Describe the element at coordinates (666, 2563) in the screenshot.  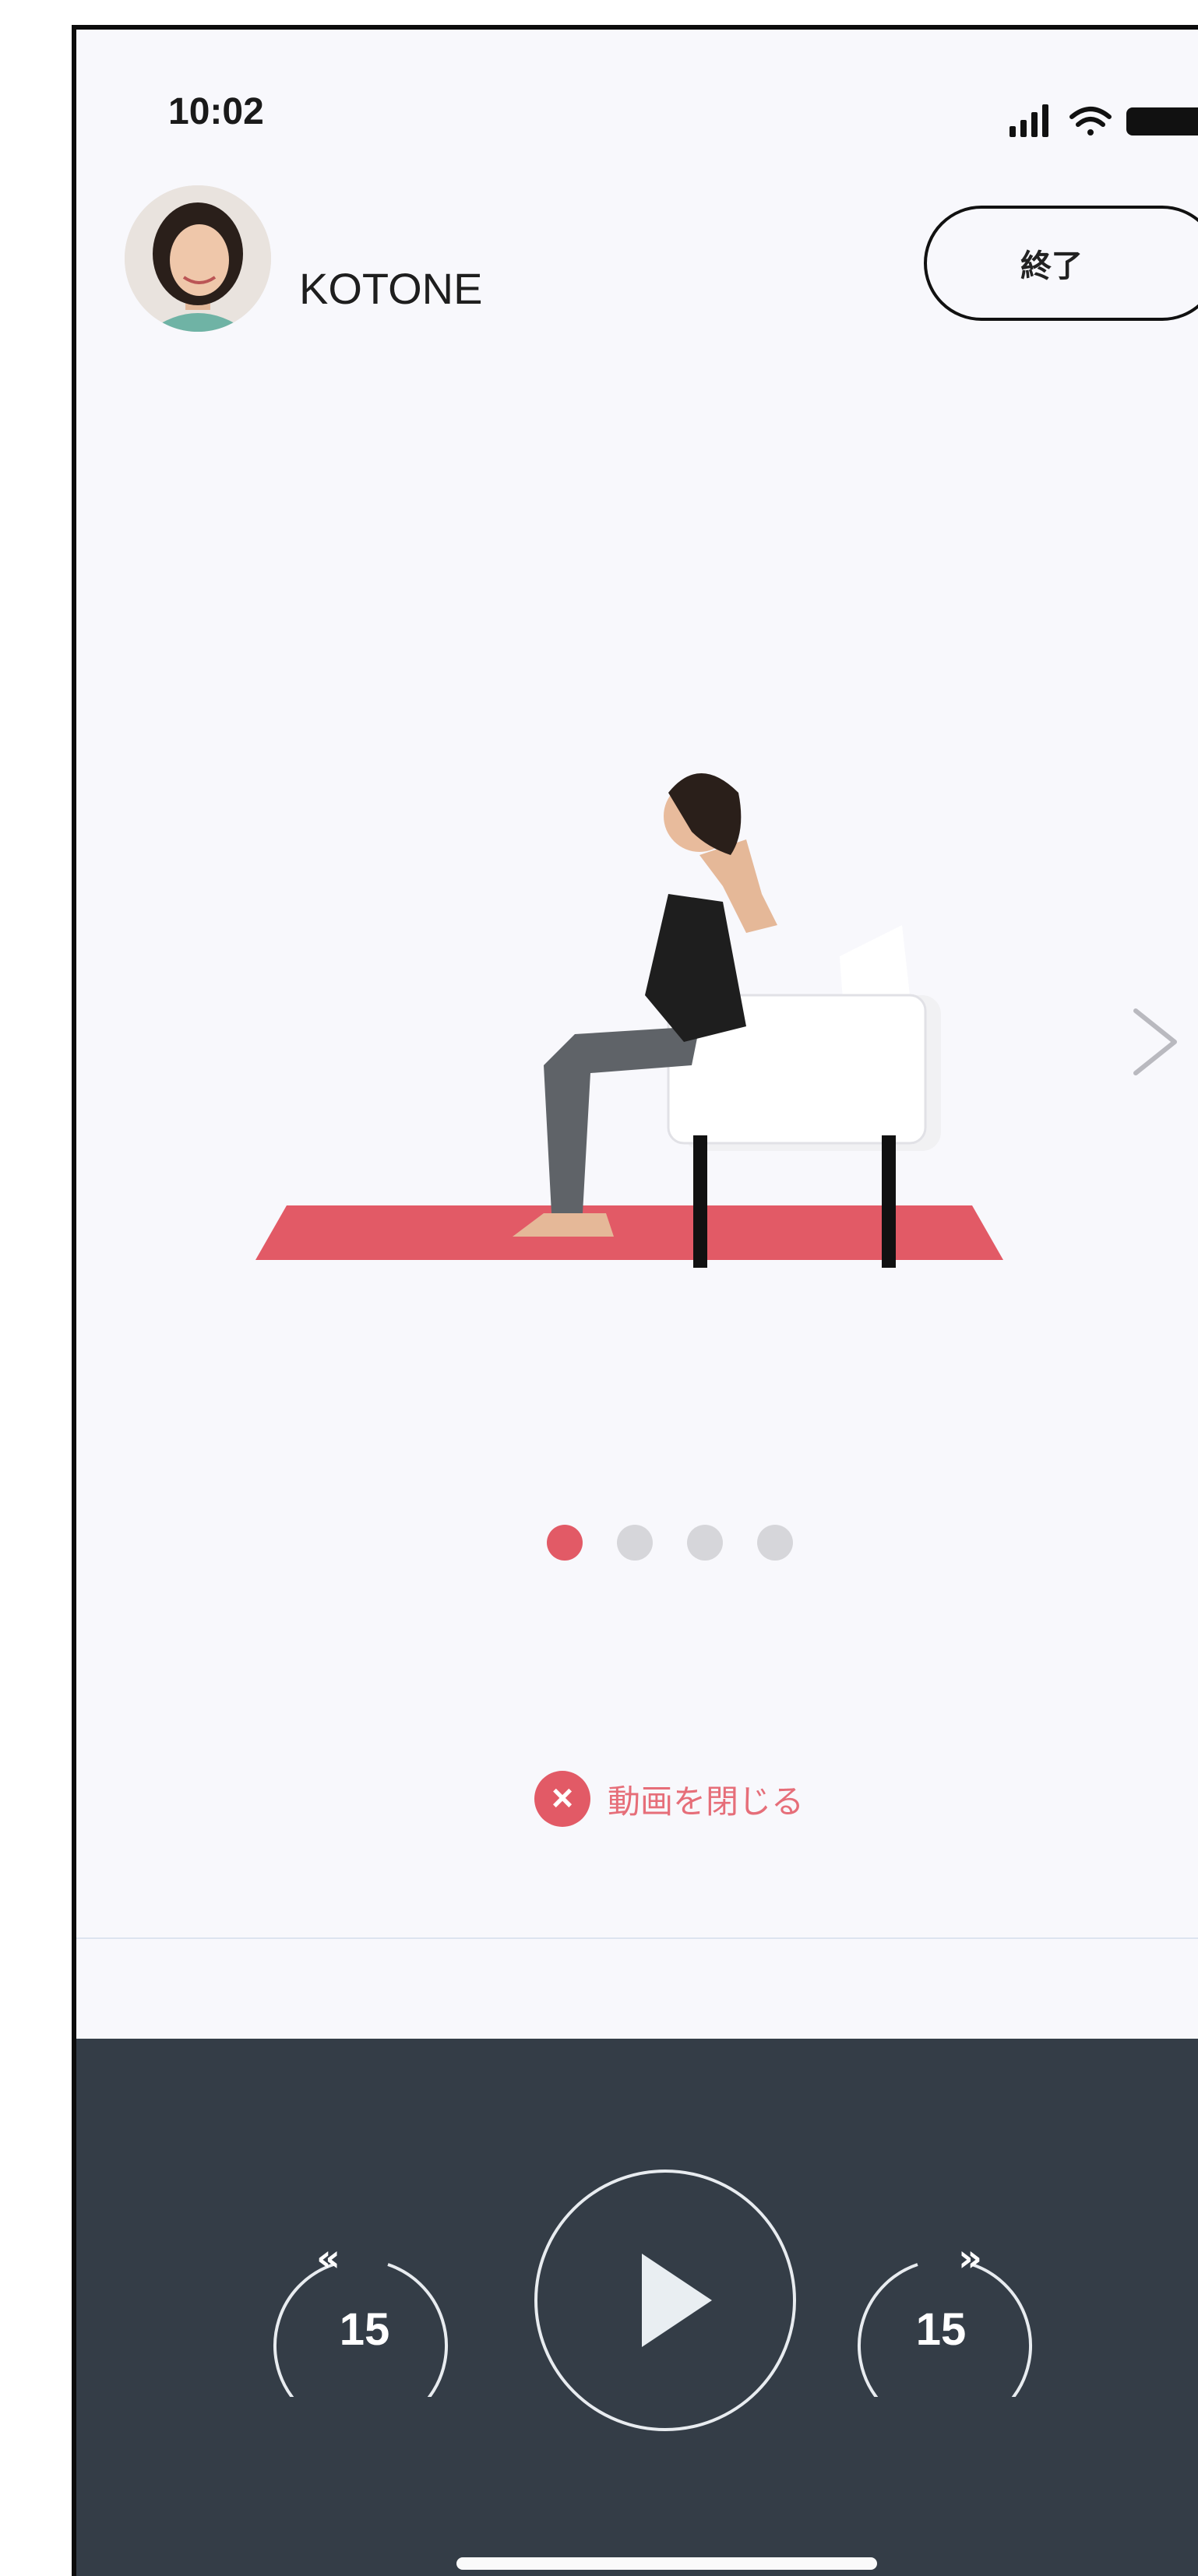
I see `home-indicator` at that location.